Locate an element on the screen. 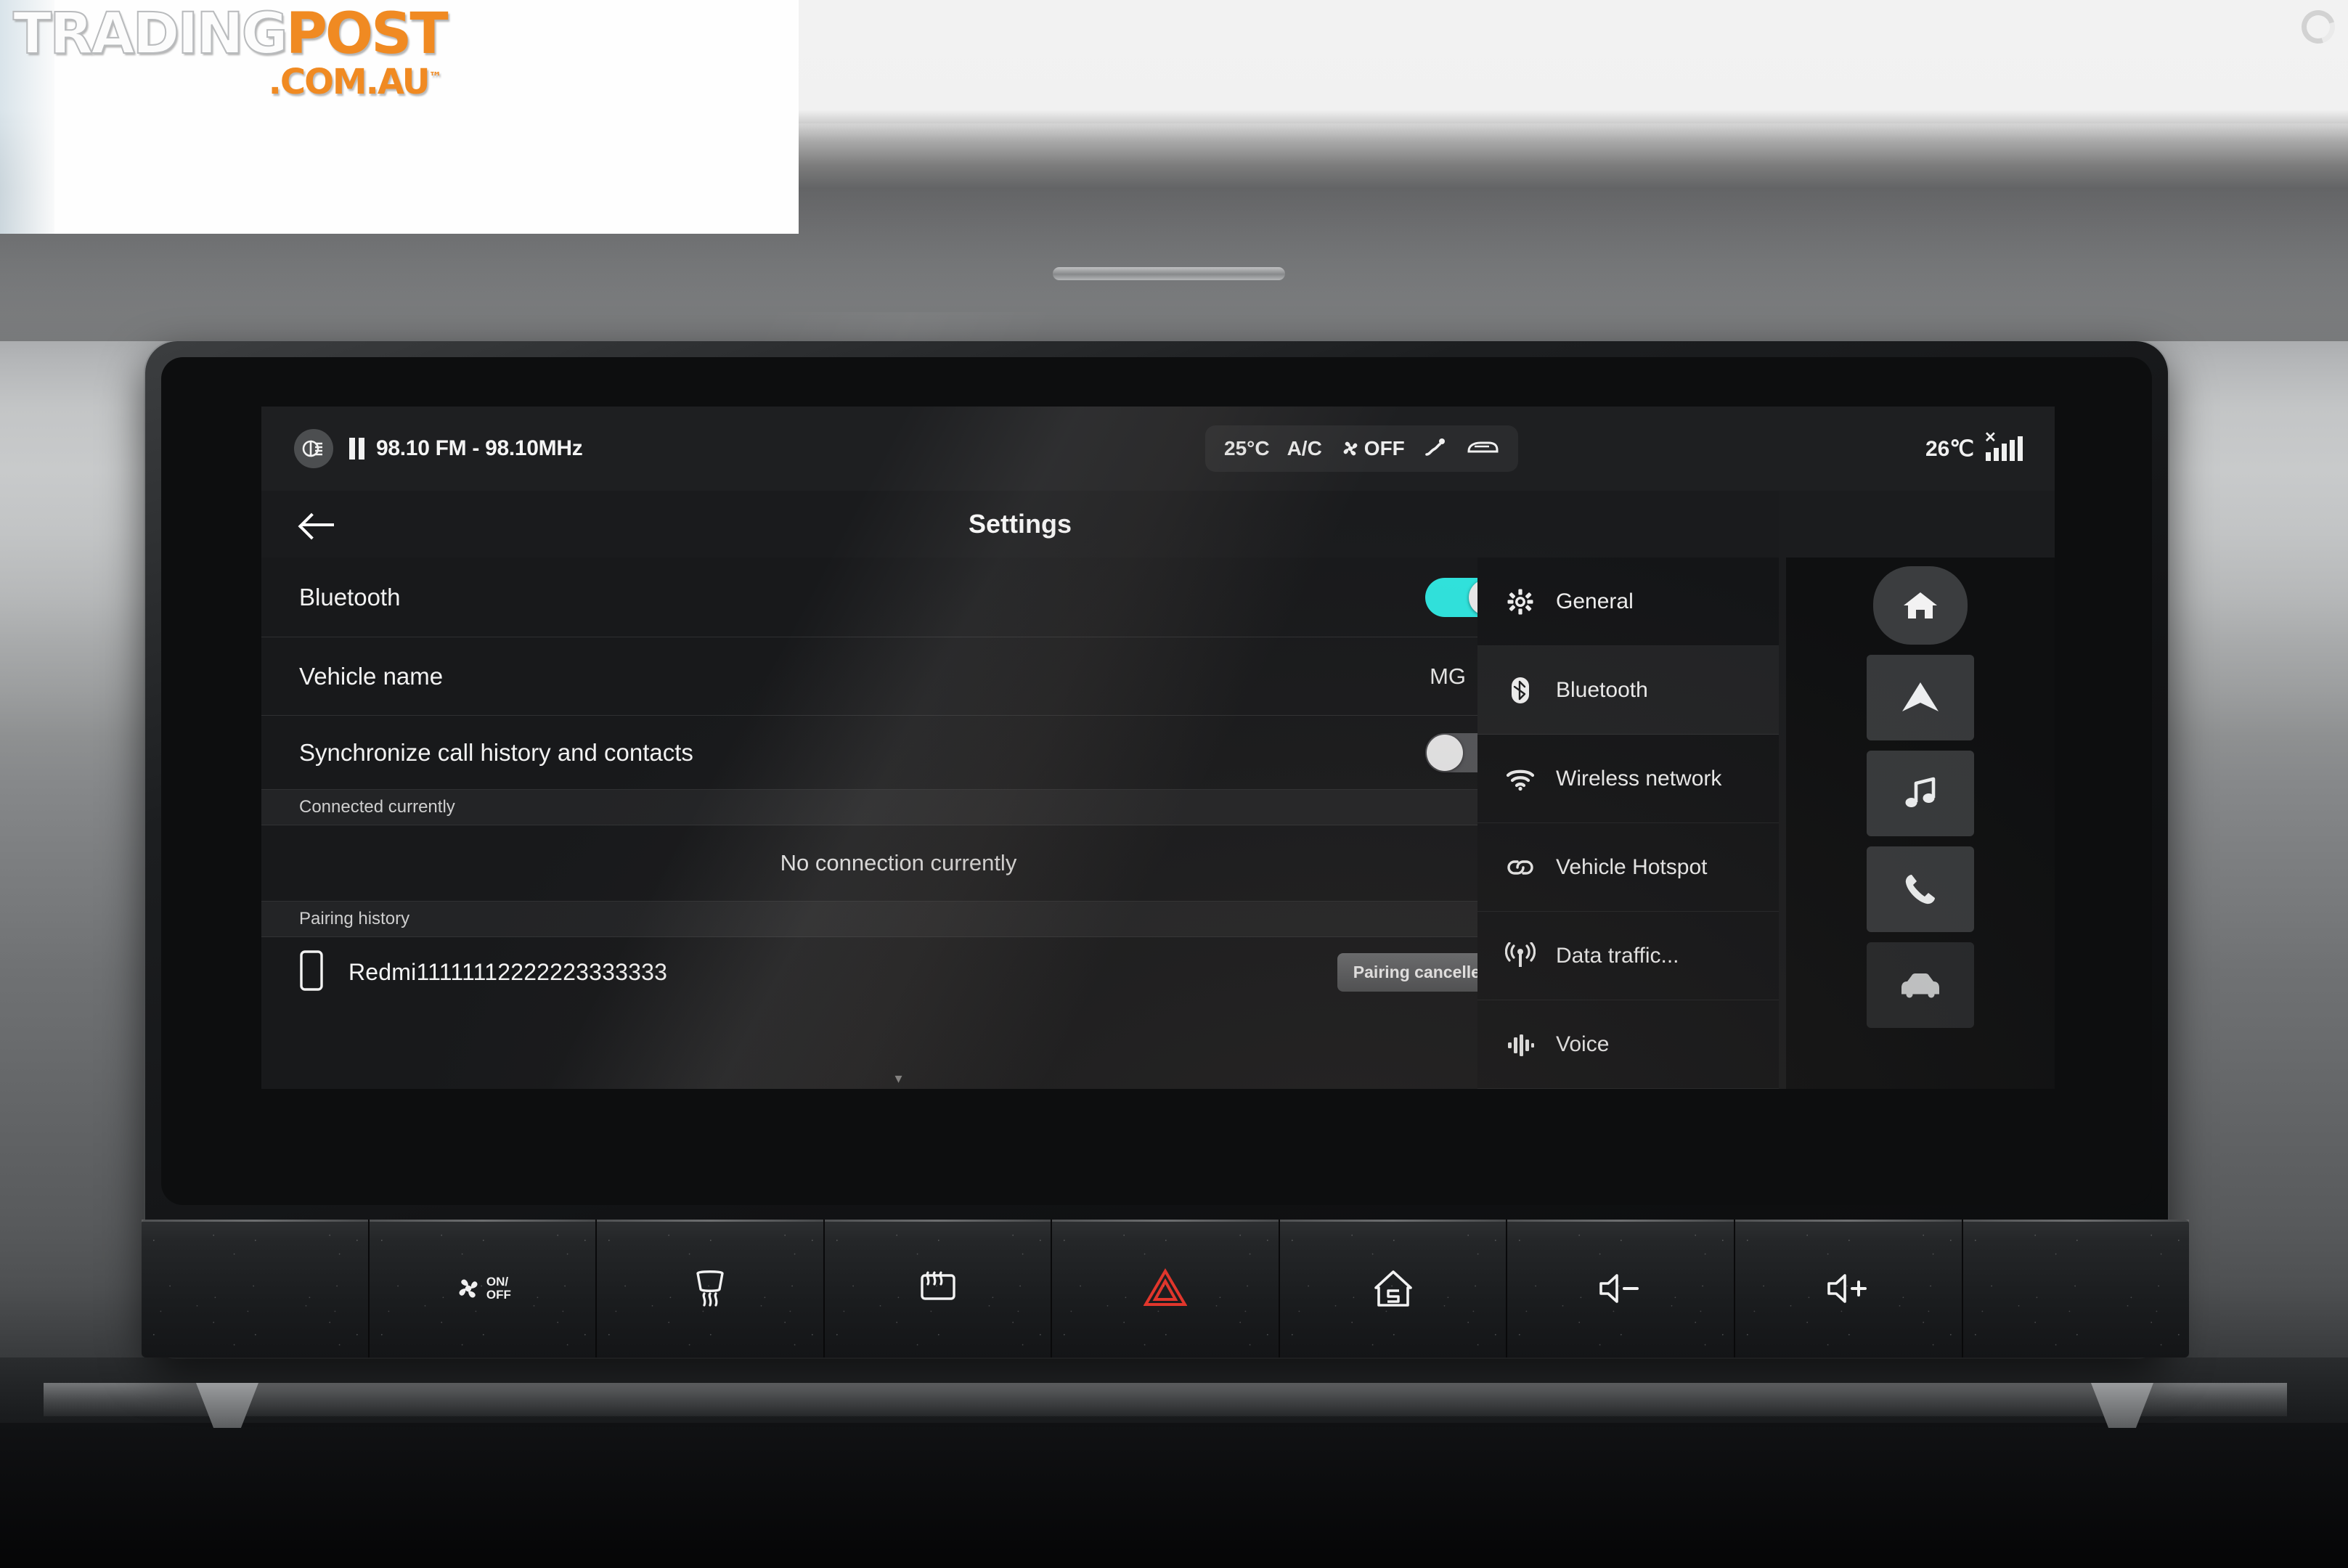  phone-device-icon is located at coordinates (311, 973).